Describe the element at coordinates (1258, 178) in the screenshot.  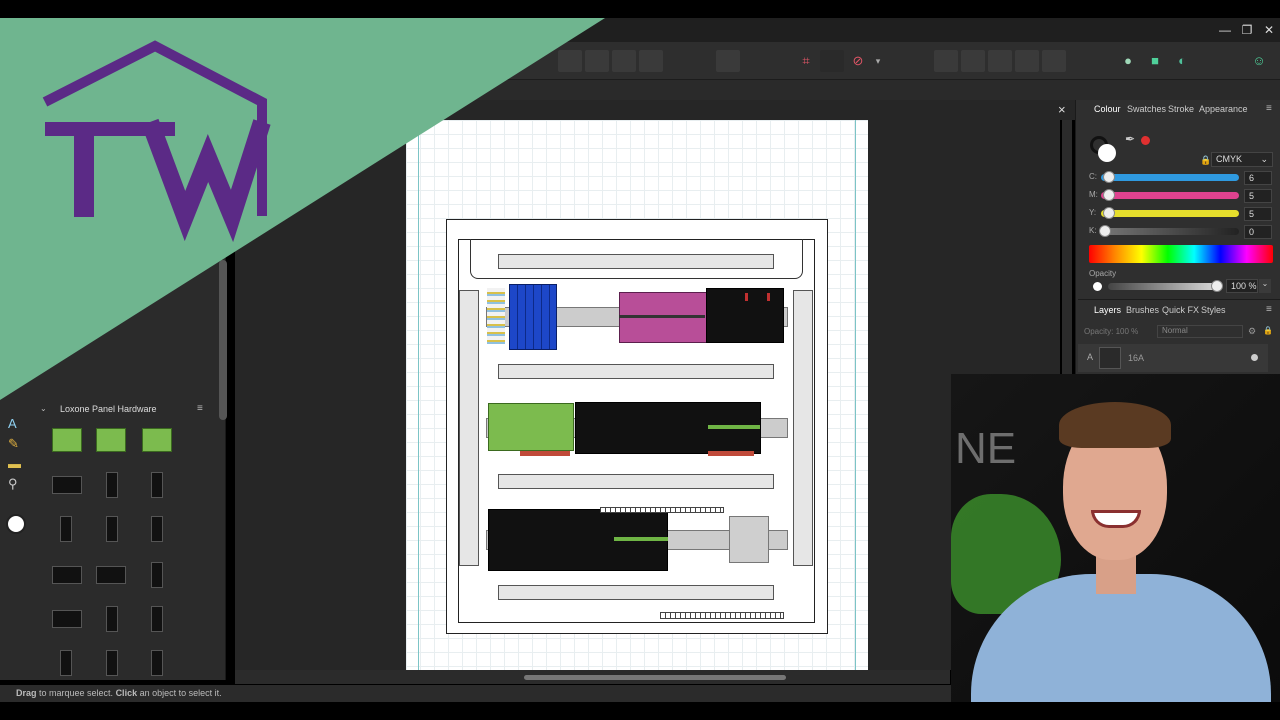
I see `cyan-value: 6` at that location.